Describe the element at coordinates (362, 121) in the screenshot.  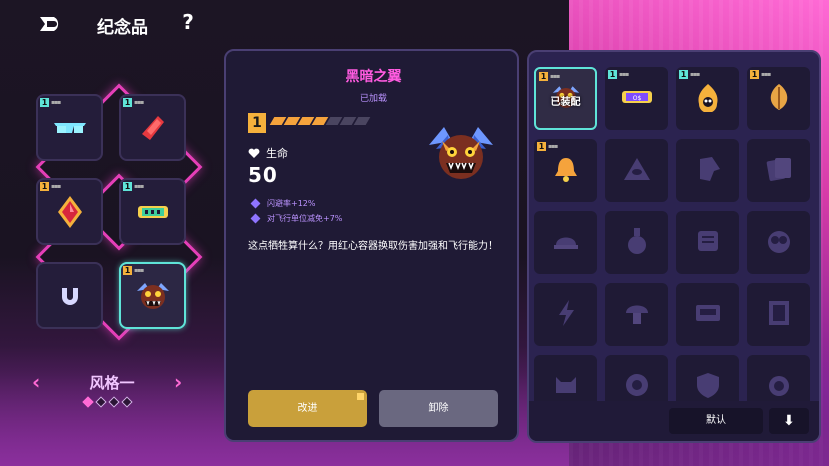
I see `level-pip` at that location.